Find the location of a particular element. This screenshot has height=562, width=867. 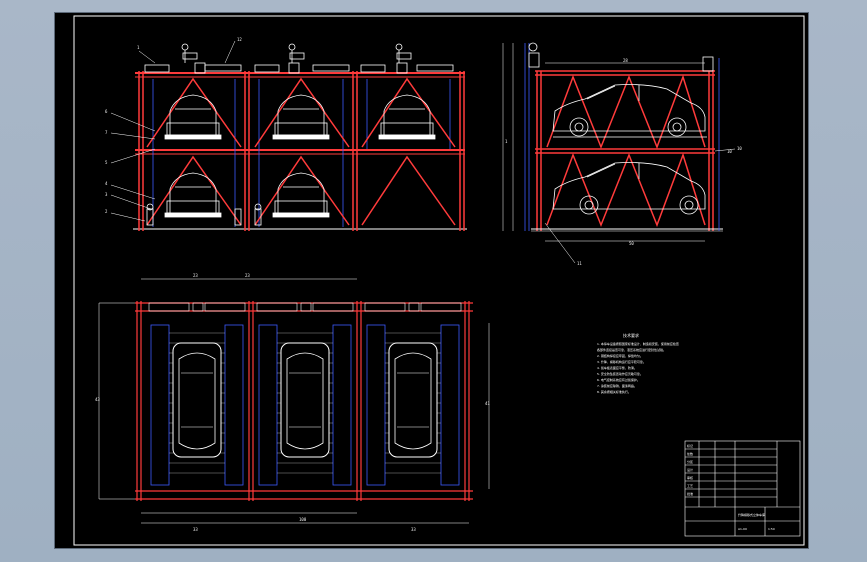

side-elevation-view: 28 1 50 10 11 10 is located at coordinates (622, 154).